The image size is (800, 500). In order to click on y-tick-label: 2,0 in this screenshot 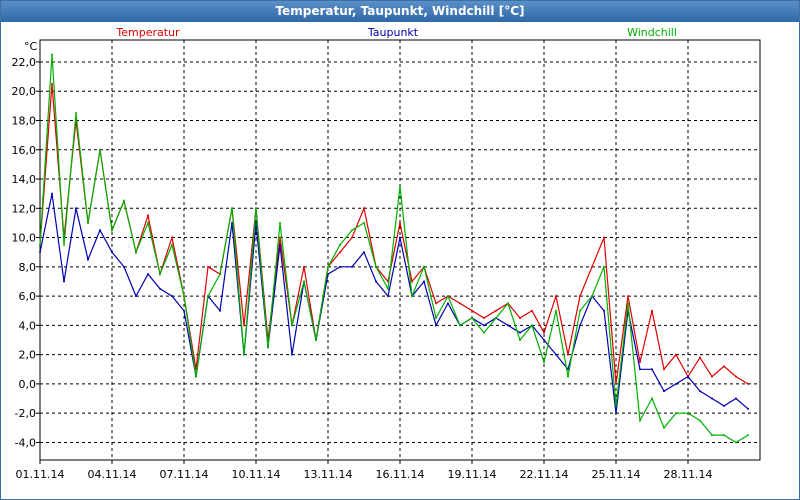, I will do `click(28, 355)`.